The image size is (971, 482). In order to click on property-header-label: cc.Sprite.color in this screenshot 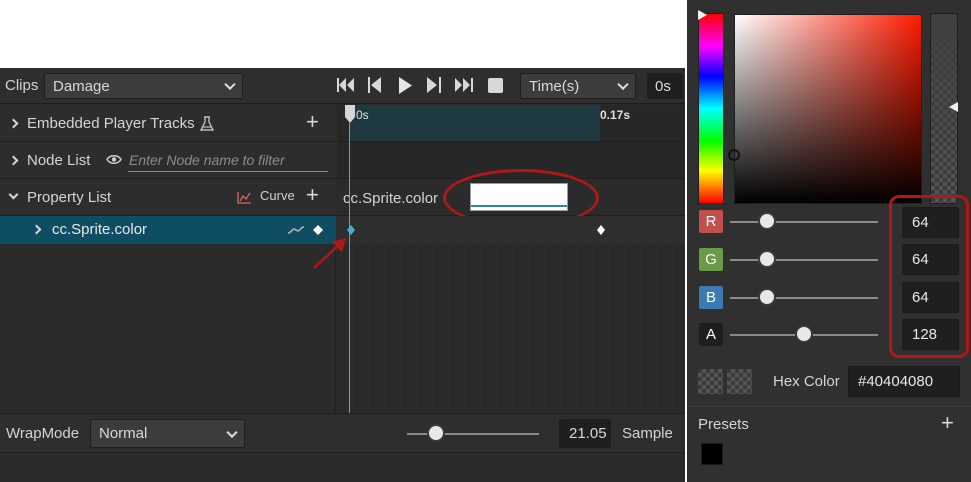, I will do `click(391, 198)`.